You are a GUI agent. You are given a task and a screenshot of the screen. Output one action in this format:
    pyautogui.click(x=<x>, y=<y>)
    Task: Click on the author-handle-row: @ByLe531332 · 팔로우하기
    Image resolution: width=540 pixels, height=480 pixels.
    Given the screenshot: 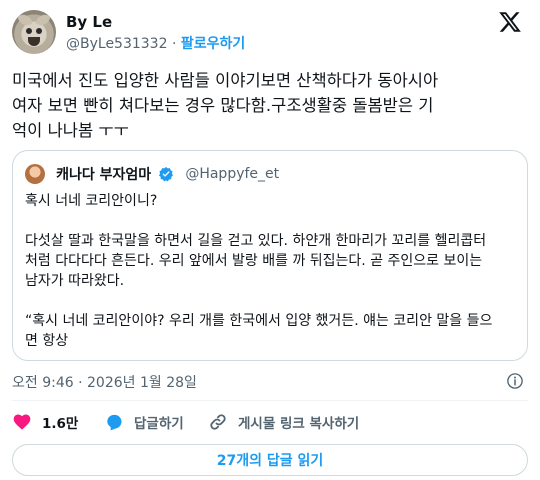 What is the action you would take?
    pyautogui.click(x=155, y=44)
    